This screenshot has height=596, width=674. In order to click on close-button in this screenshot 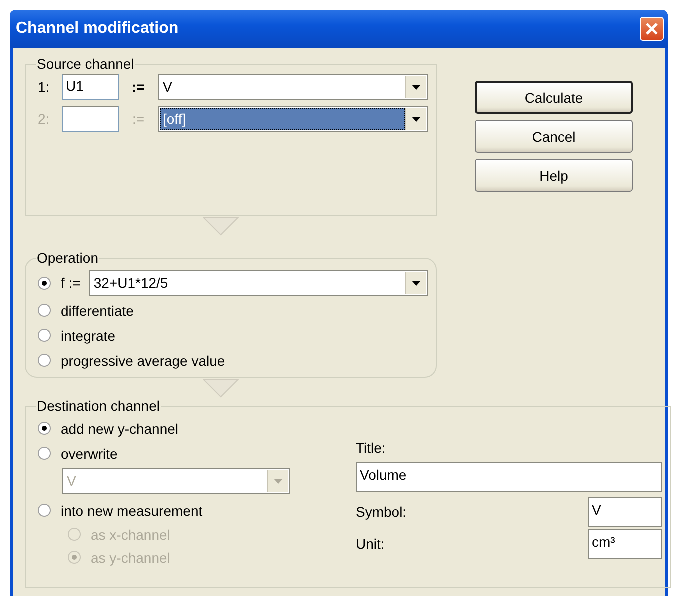, I will do `click(652, 29)`.